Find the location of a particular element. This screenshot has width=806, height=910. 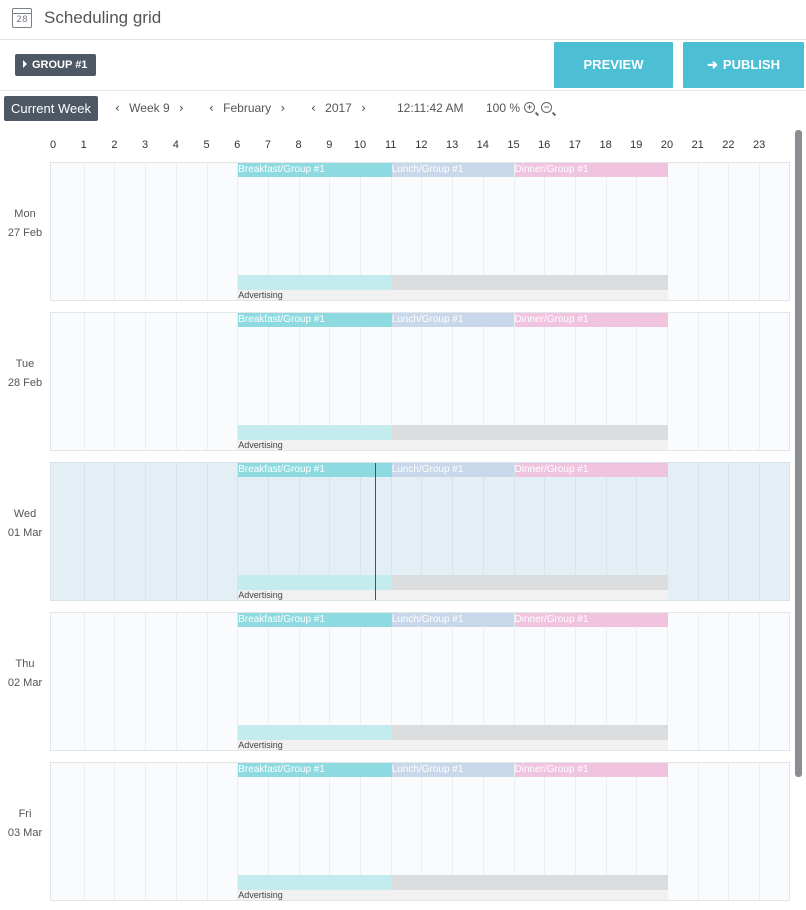

calendar-icon: 28 is located at coordinates (22, 18).